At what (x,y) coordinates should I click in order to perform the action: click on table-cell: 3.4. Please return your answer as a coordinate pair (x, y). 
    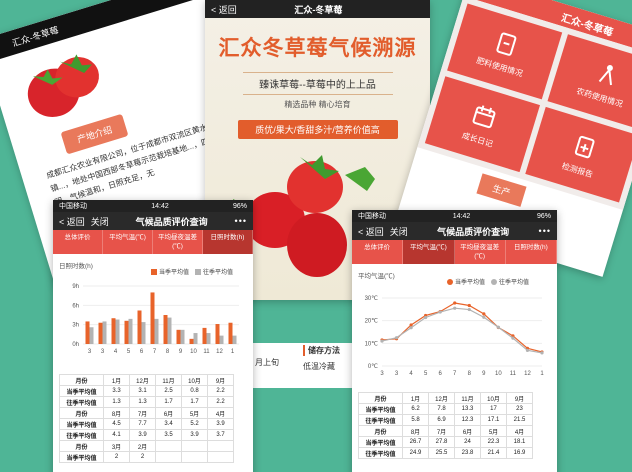
    Looking at the image, I should click on (168, 424).